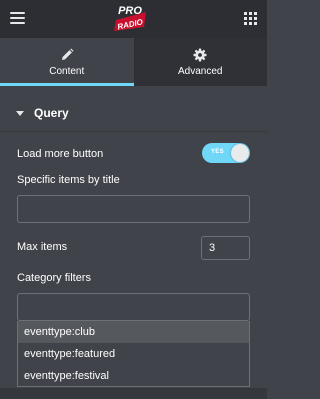  Describe the element at coordinates (67, 62) in the screenshot. I see `tab-content: Content` at that location.